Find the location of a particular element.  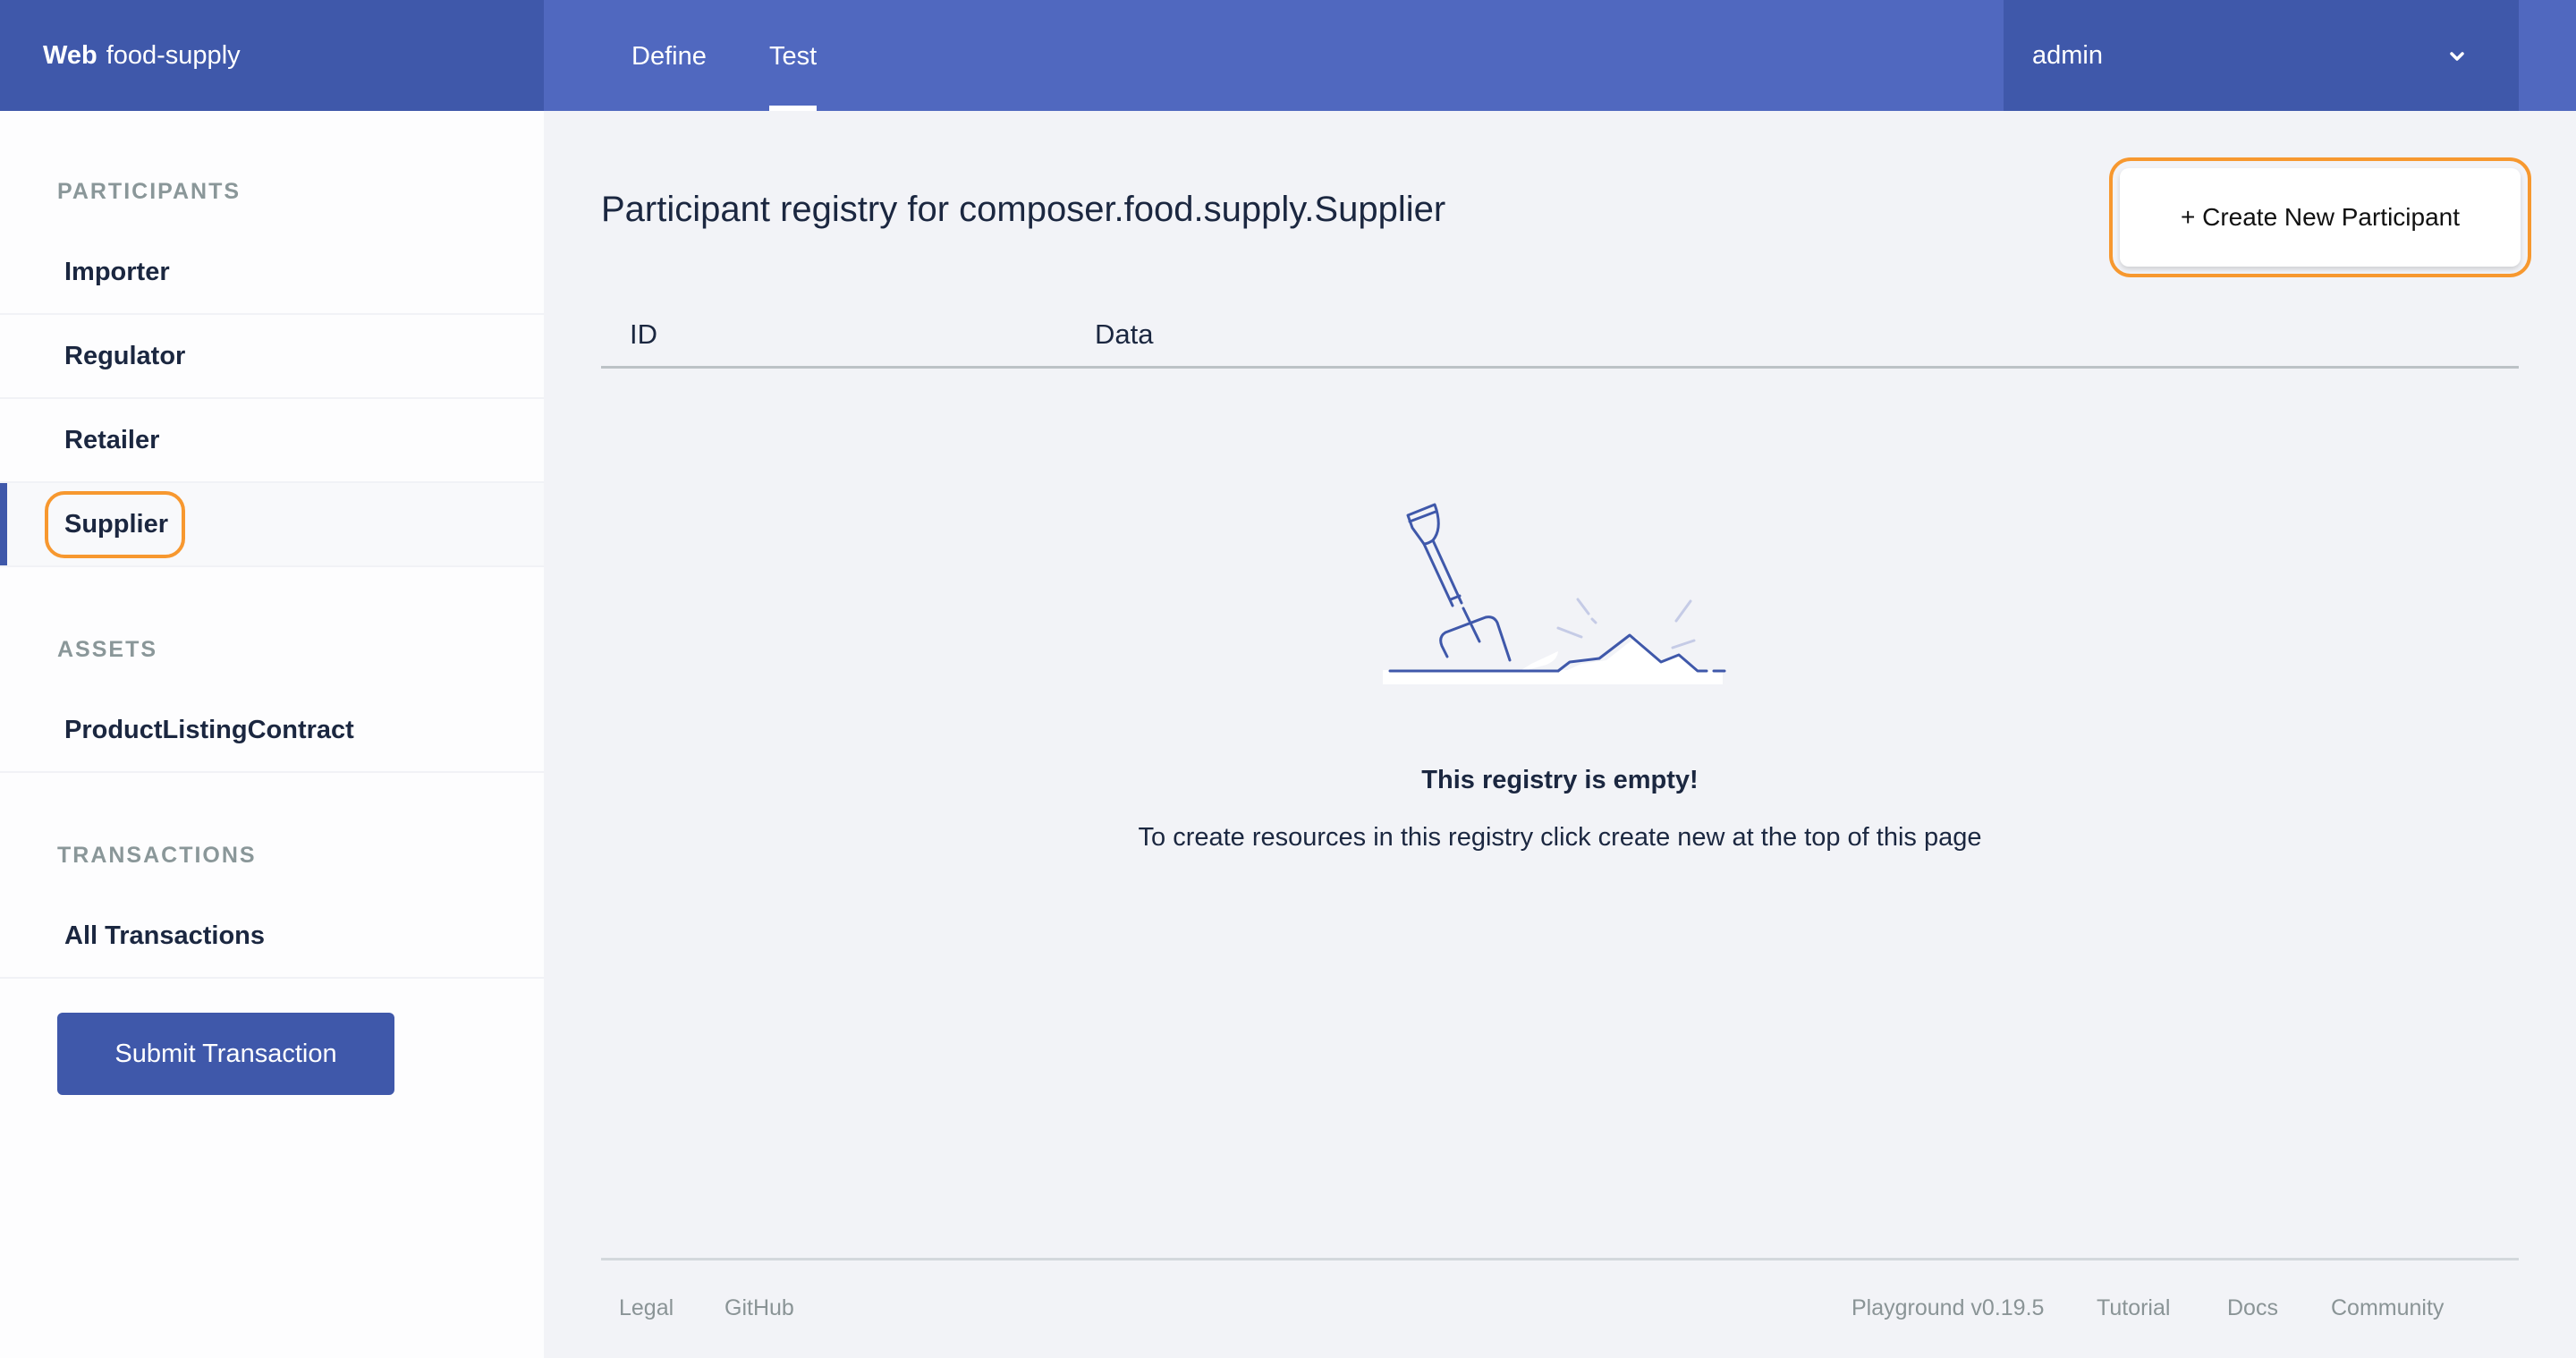

column-header-id: ID is located at coordinates (643, 334).